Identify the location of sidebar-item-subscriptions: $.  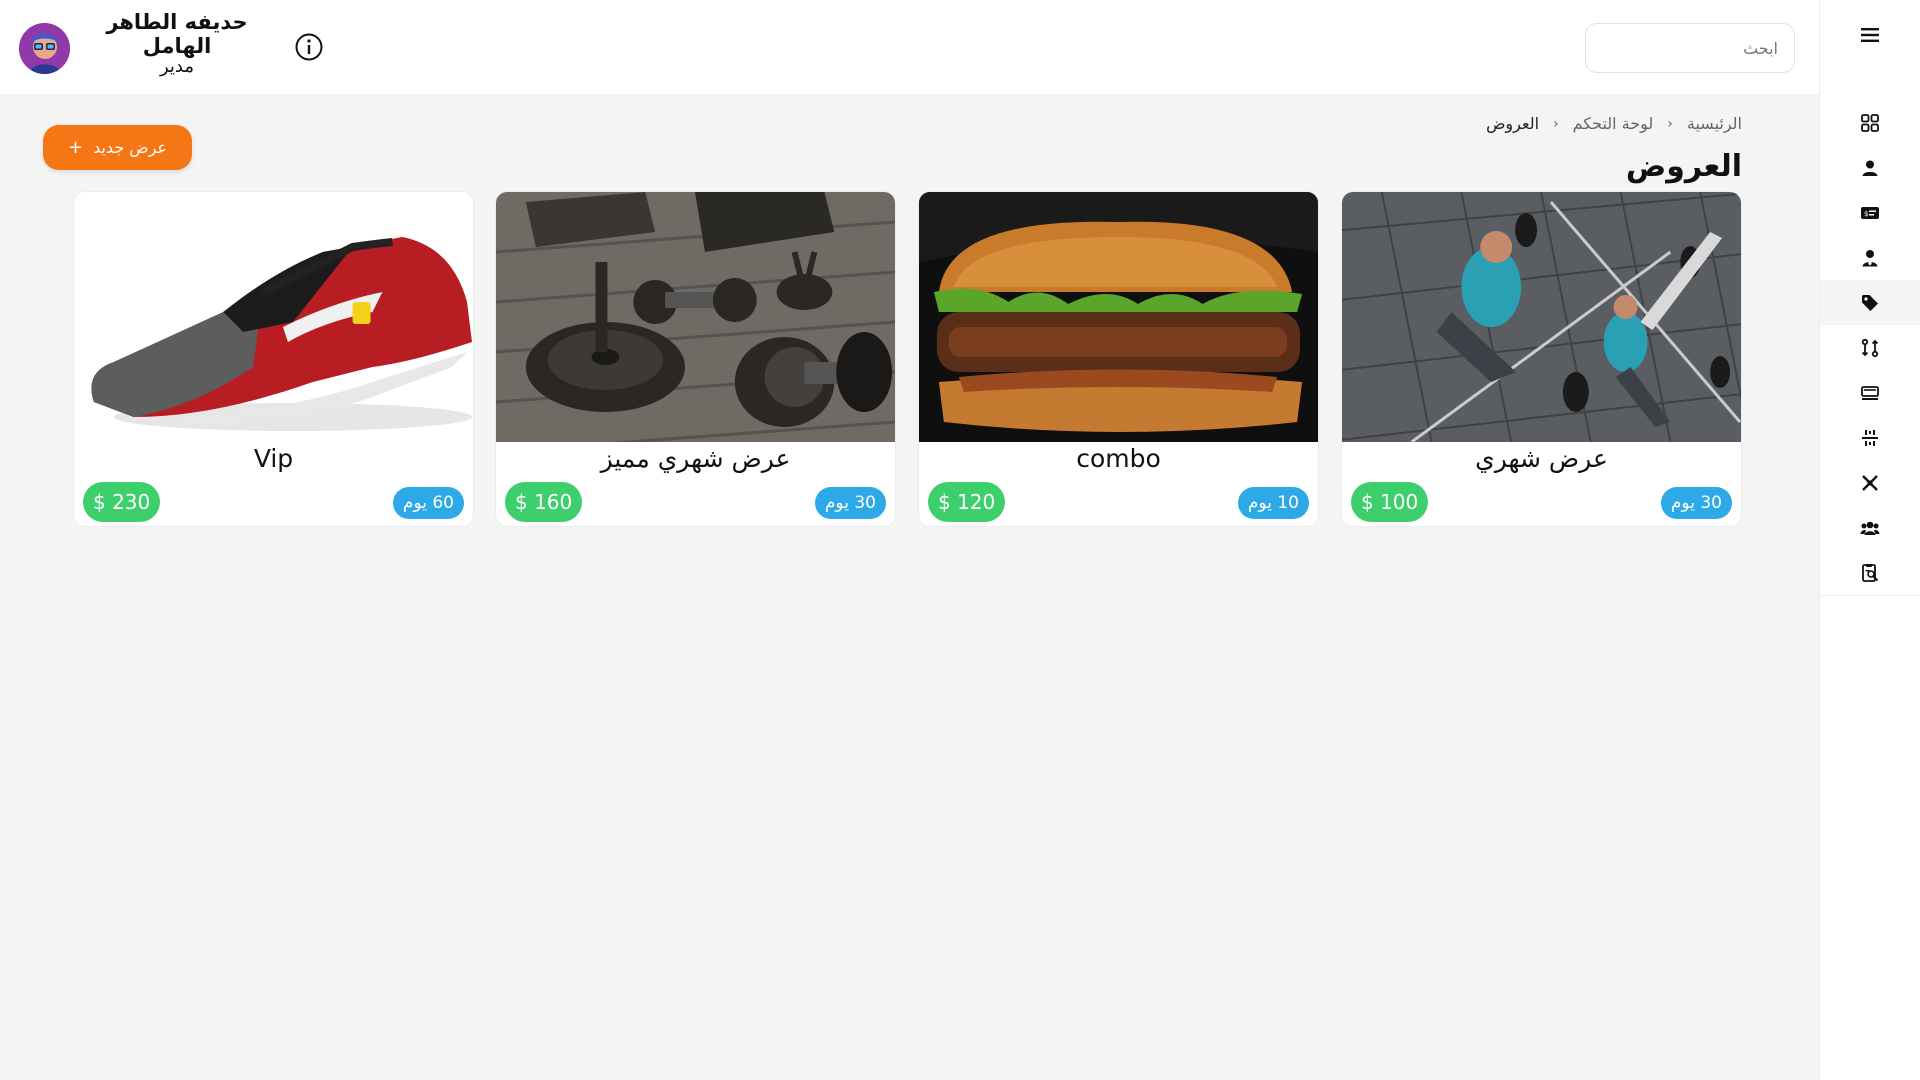
(1870, 212).